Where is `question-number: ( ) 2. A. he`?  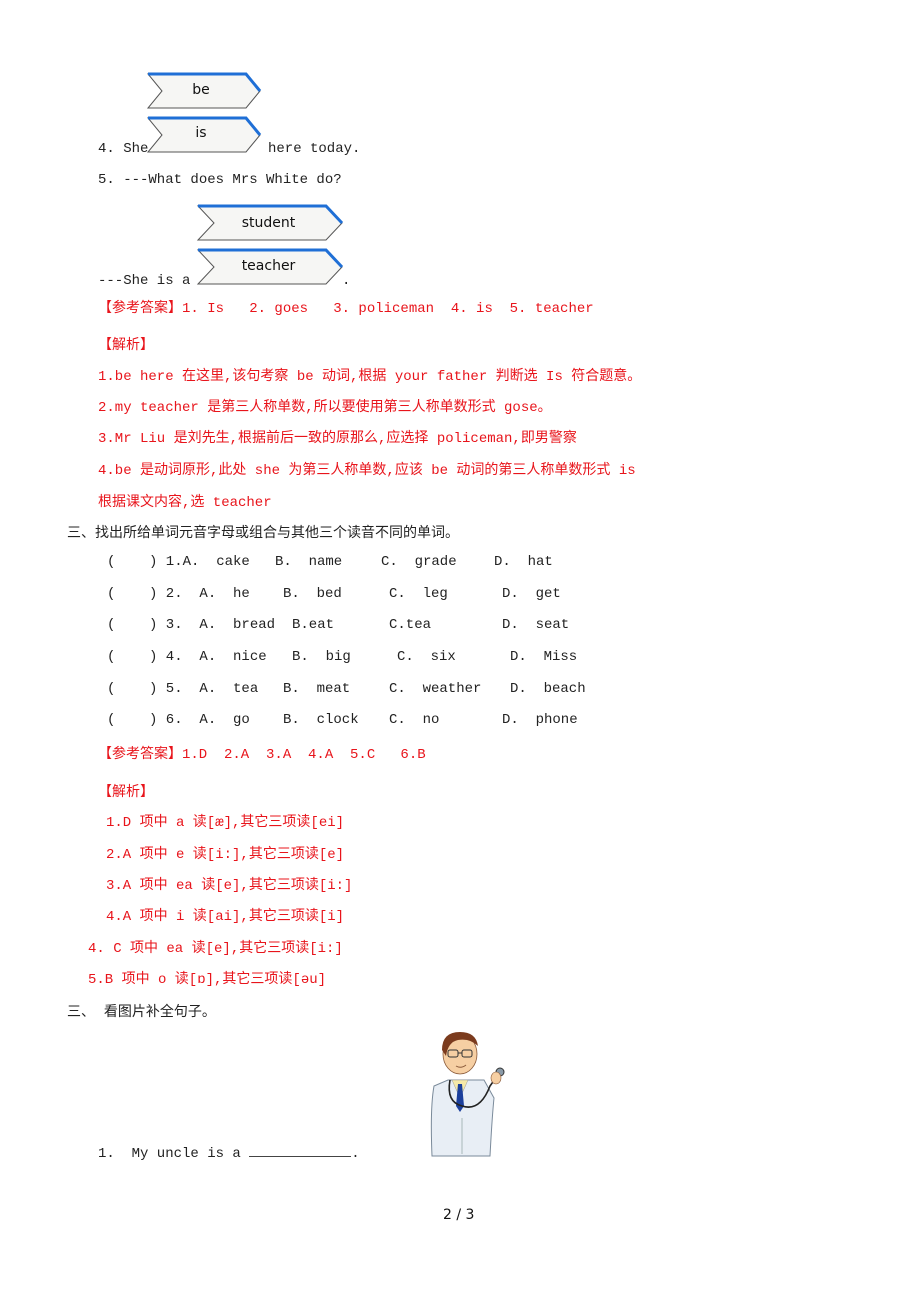
question-number: ( ) 2. A. he is located at coordinates (178, 594).